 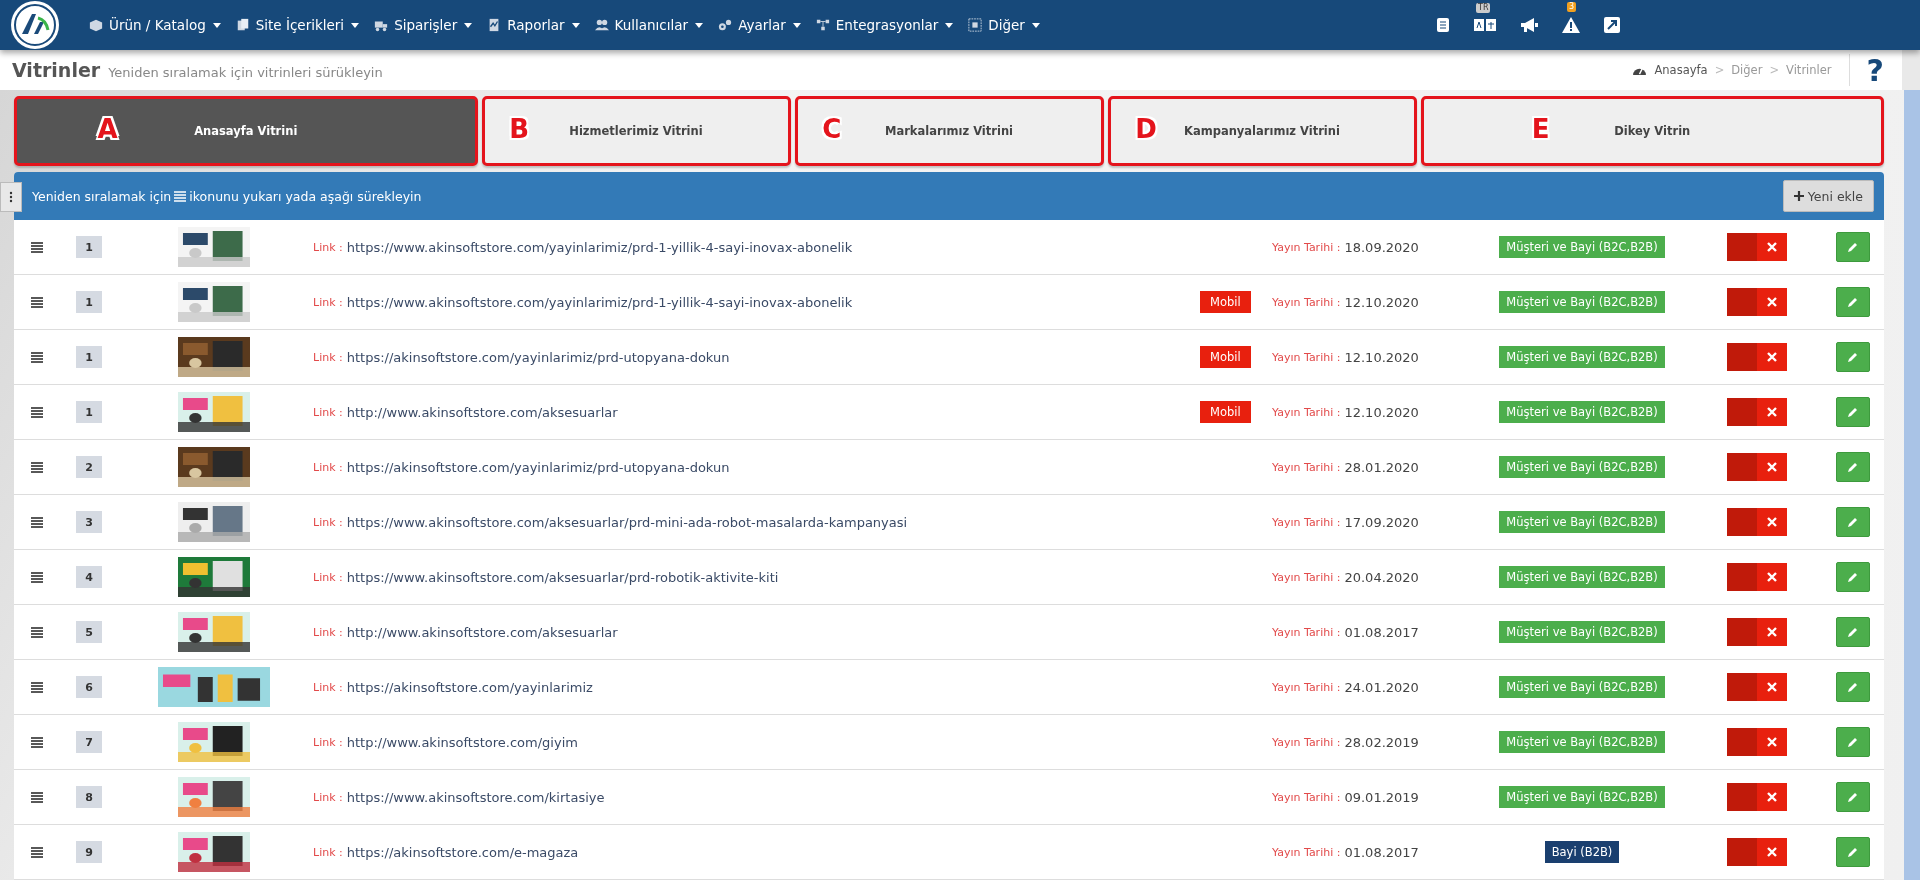 I want to click on warning-icon, so click(x=1571, y=25).